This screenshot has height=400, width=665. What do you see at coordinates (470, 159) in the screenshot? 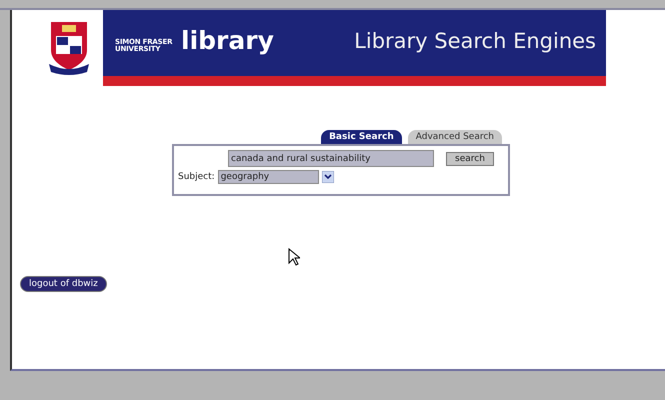
I see `search-button: search` at bounding box center [470, 159].